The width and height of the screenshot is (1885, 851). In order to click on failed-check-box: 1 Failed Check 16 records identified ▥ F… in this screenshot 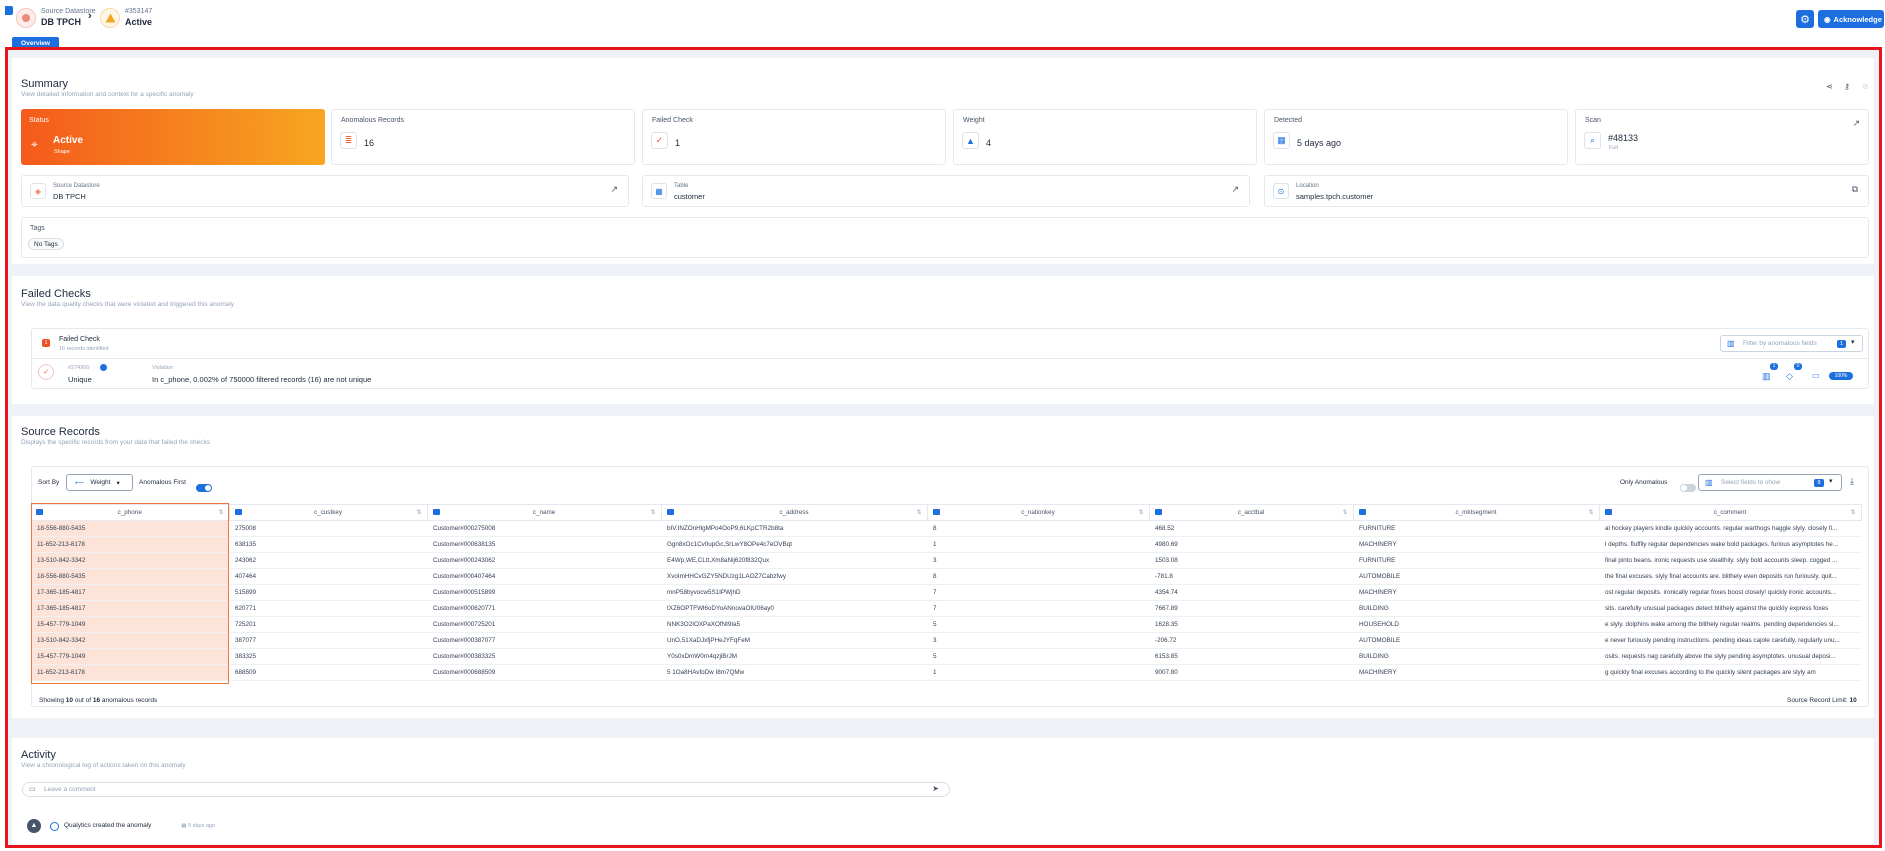, I will do `click(950, 358)`.